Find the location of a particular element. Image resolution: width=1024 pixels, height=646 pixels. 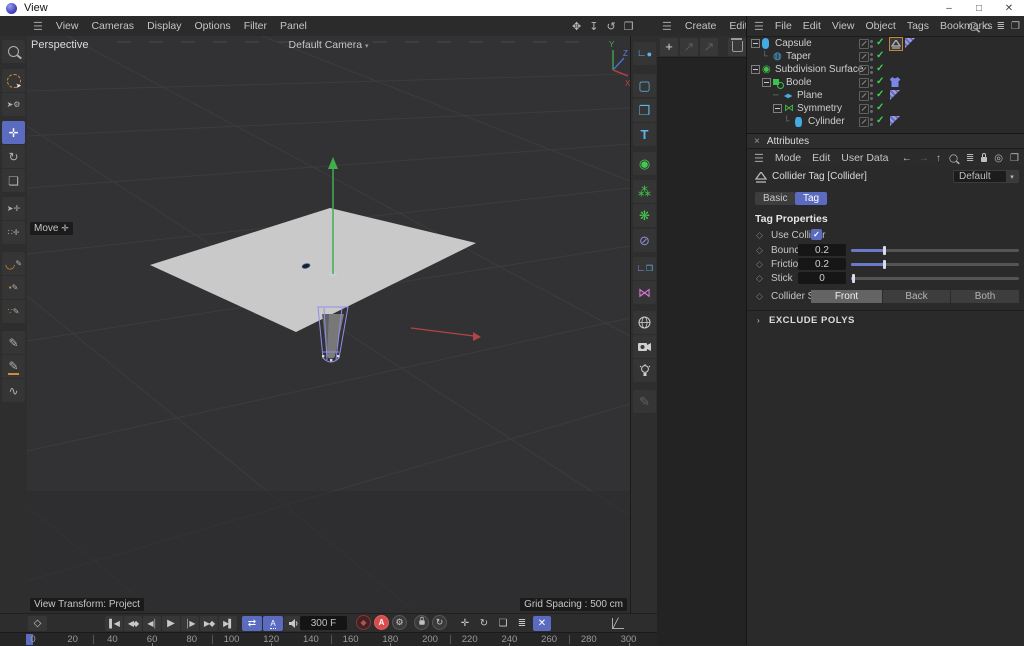

object-row-symmetry: ⋈ Symmetry ✓ is located at coordinates (885, 108).